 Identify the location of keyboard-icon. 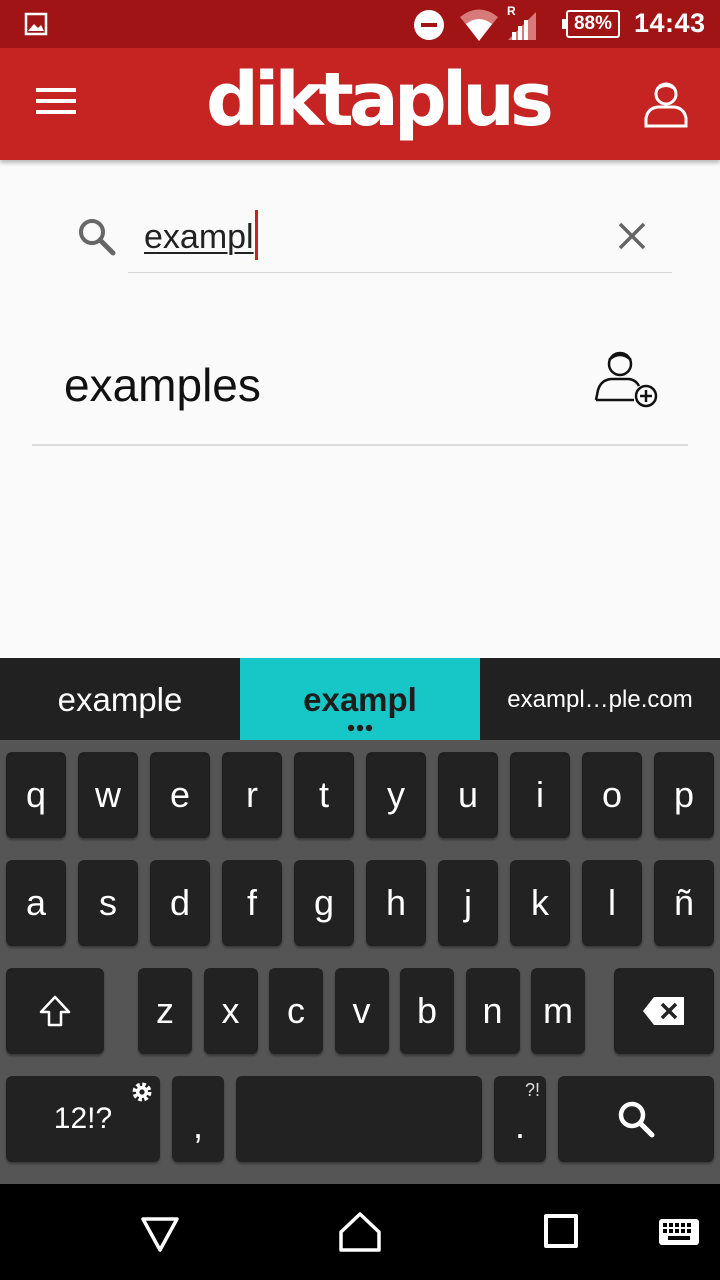
(679, 1232).